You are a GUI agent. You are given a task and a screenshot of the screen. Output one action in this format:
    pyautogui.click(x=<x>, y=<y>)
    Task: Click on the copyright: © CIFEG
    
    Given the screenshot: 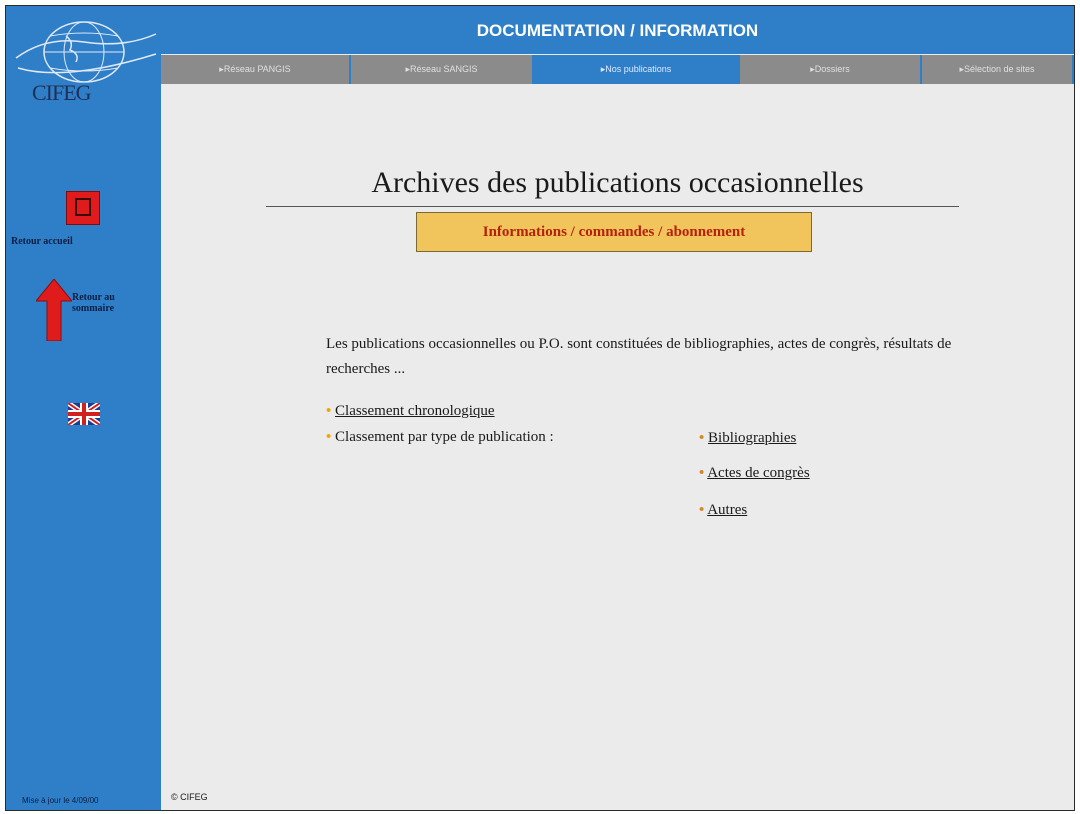 What is the action you would take?
    pyautogui.click(x=189, y=797)
    